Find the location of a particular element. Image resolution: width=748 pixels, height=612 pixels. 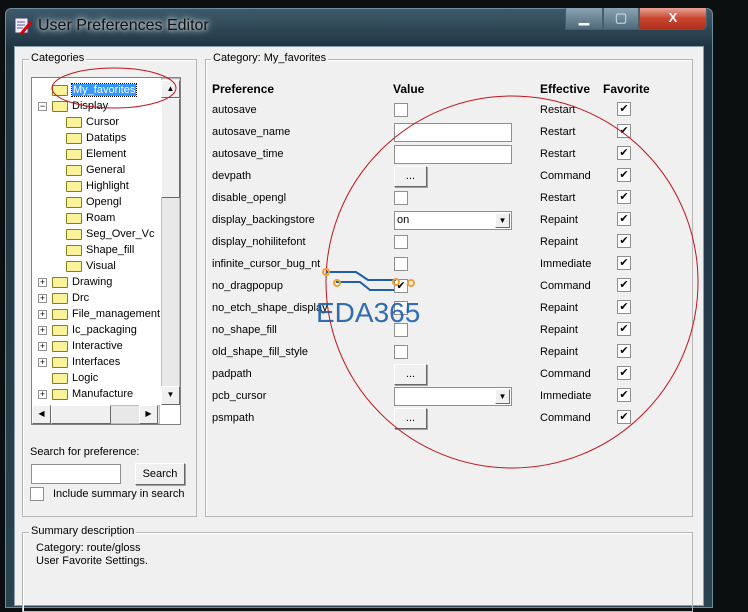

tree-item: Seg_Over_Vc is located at coordinates (110, 234).